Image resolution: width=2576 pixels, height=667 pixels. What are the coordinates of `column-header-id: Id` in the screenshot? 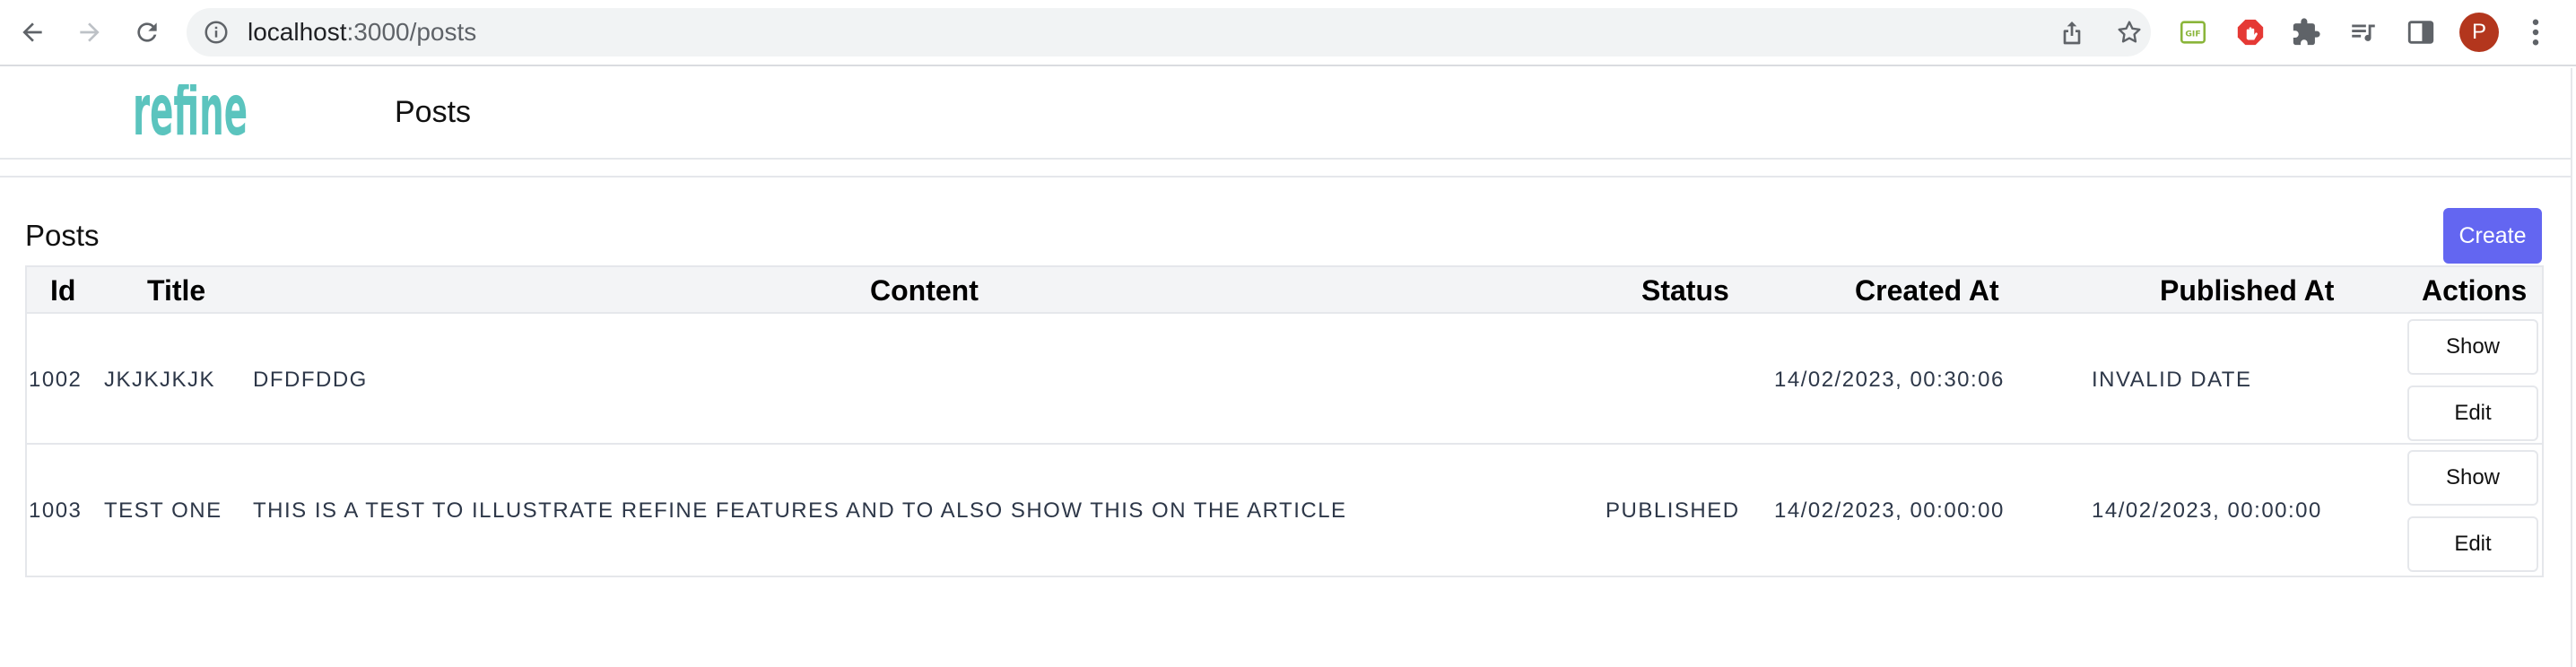 It's located at (62, 290).